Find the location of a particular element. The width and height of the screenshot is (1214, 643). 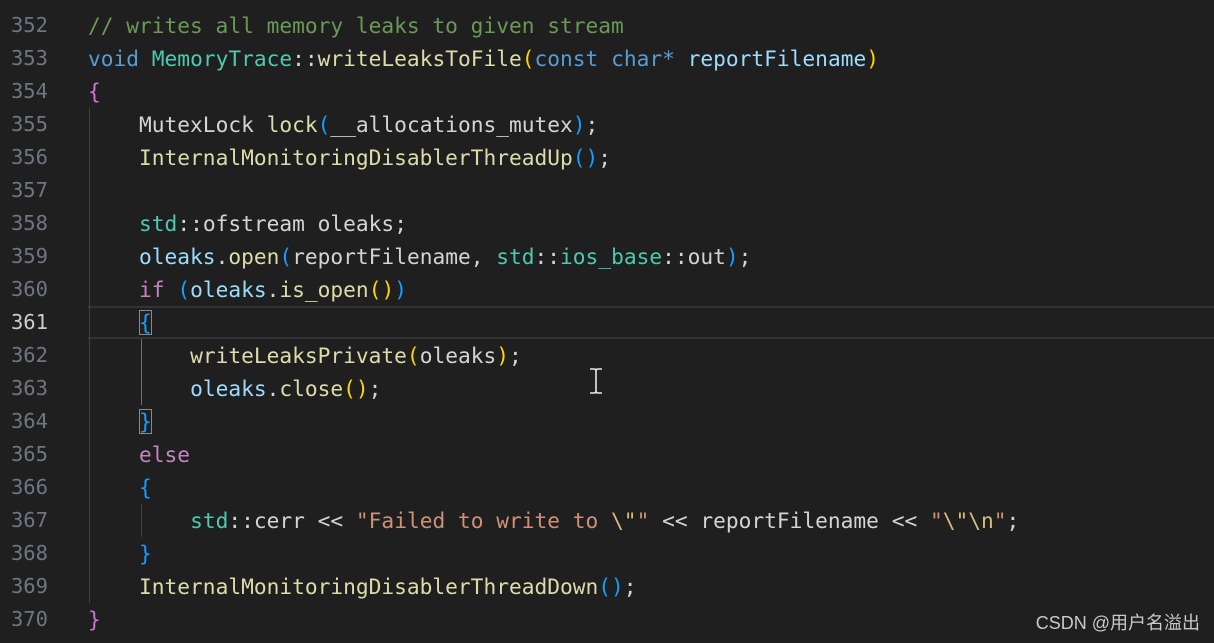

code-token: * is located at coordinates (668, 58).